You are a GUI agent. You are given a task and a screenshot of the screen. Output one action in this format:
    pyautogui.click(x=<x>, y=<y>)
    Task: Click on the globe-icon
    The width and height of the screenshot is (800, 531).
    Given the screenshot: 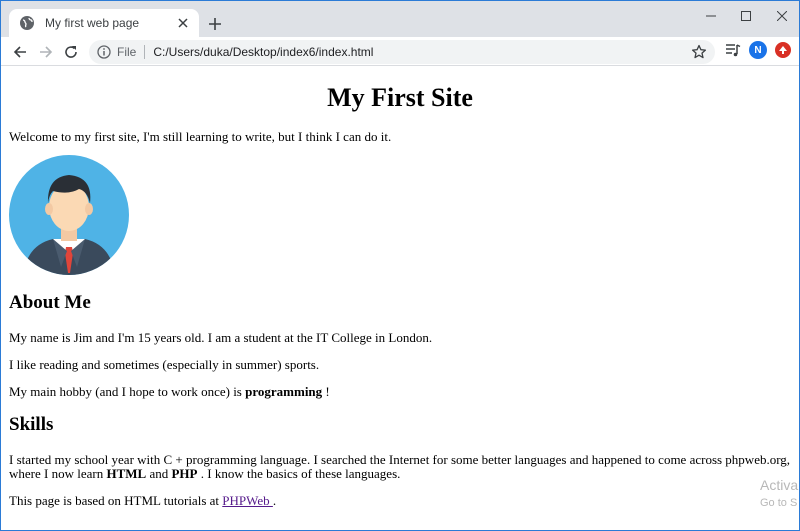 What is the action you would take?
    pyautogui.click(x=27, y=23)
    